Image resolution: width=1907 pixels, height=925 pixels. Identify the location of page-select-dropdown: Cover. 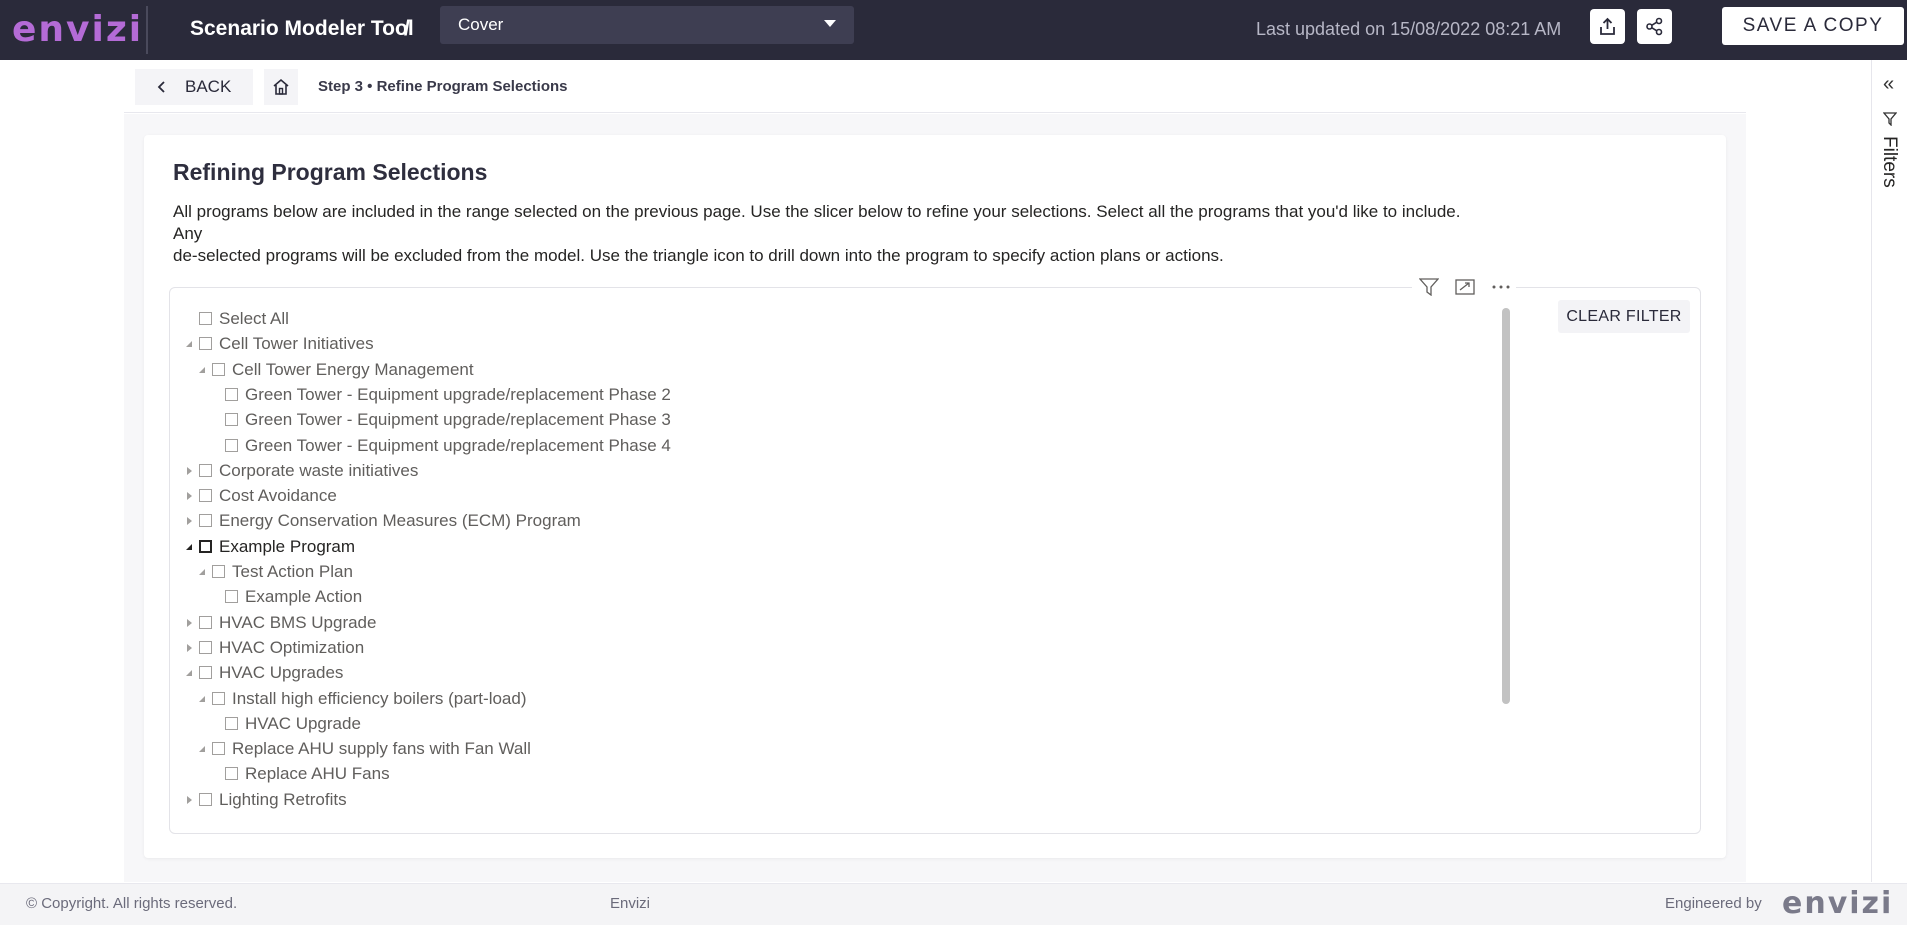
(647, 25).